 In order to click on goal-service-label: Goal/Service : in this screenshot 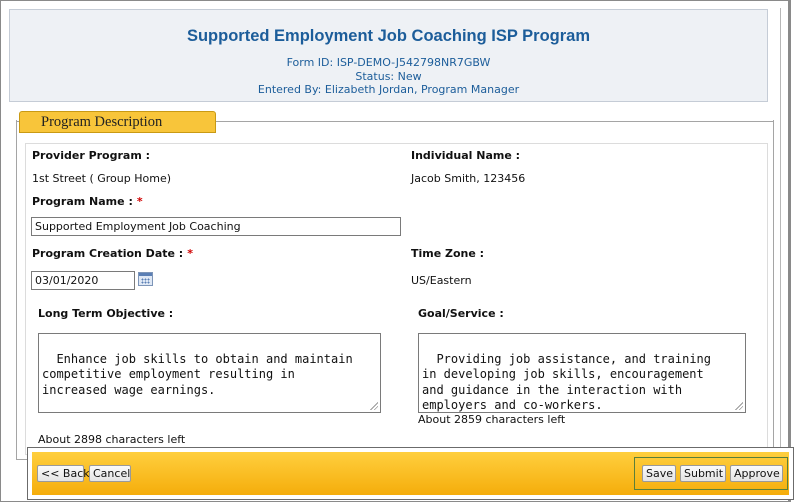, I will do `click(461, 313)`.